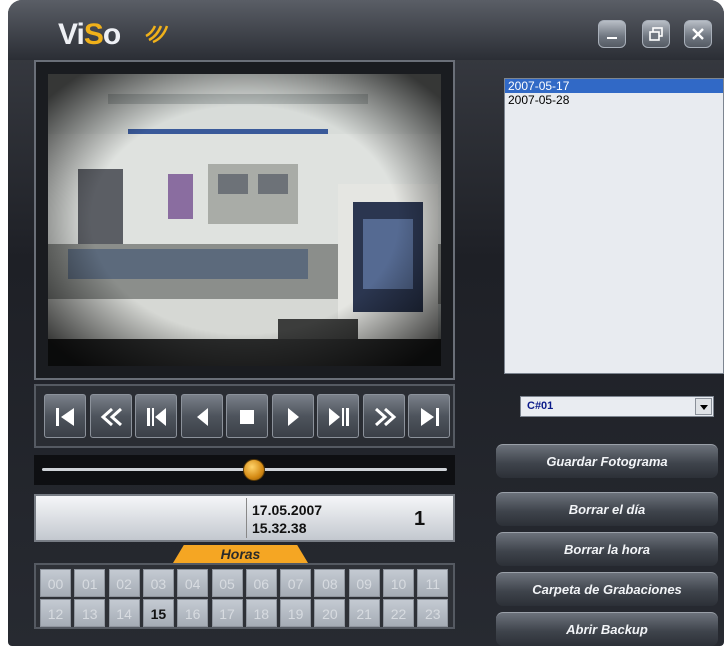 This screenshot has width=726, height=646. I want to click on play-reverse-icon, so click(202, 417).